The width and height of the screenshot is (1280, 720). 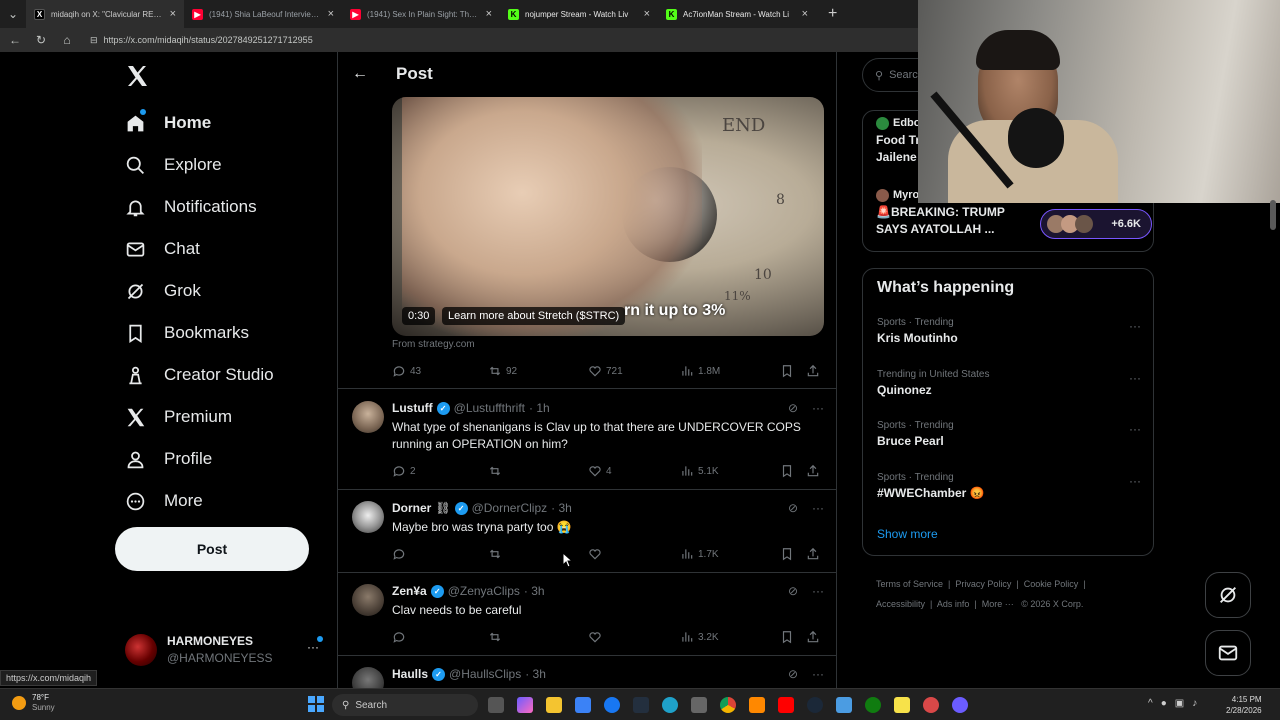 What do you see at coordinates (579, 14) in the screenshot?
I see `browser-tab: K nojumper Stream - Watch Liv ×` at bounding box center [579, 14].